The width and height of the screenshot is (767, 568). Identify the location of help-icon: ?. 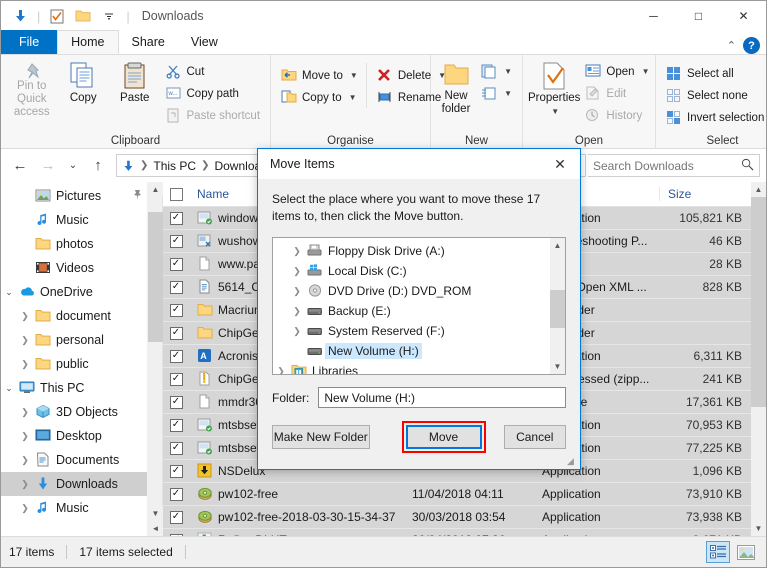
(751, 45).